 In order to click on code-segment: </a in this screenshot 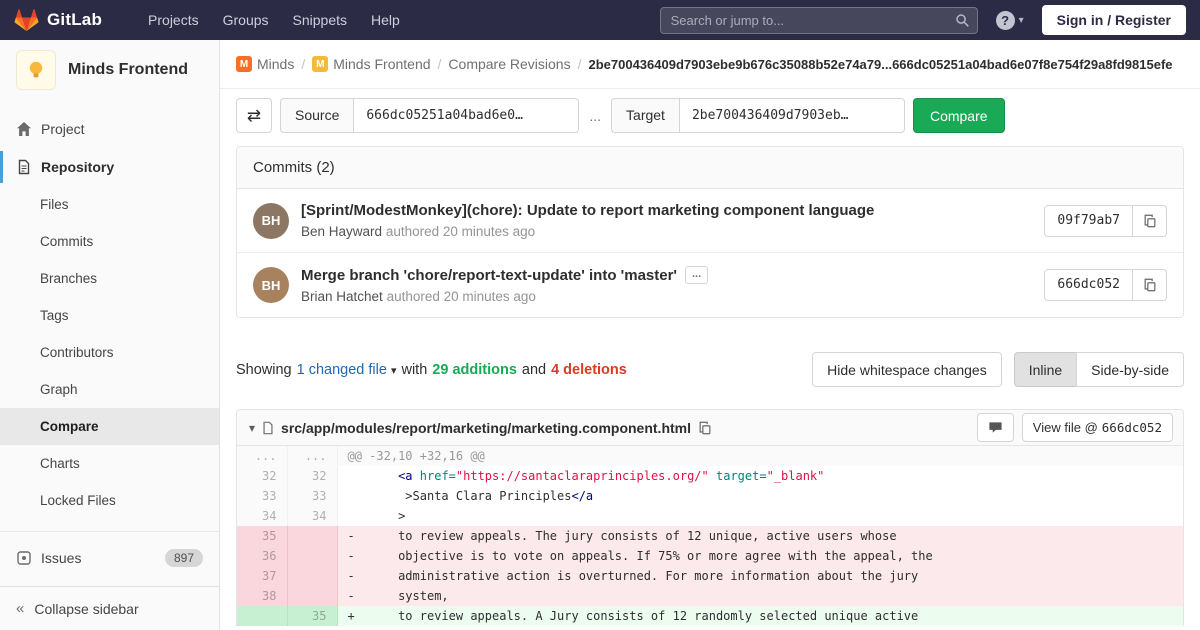, I will do `click(582, 496)`.